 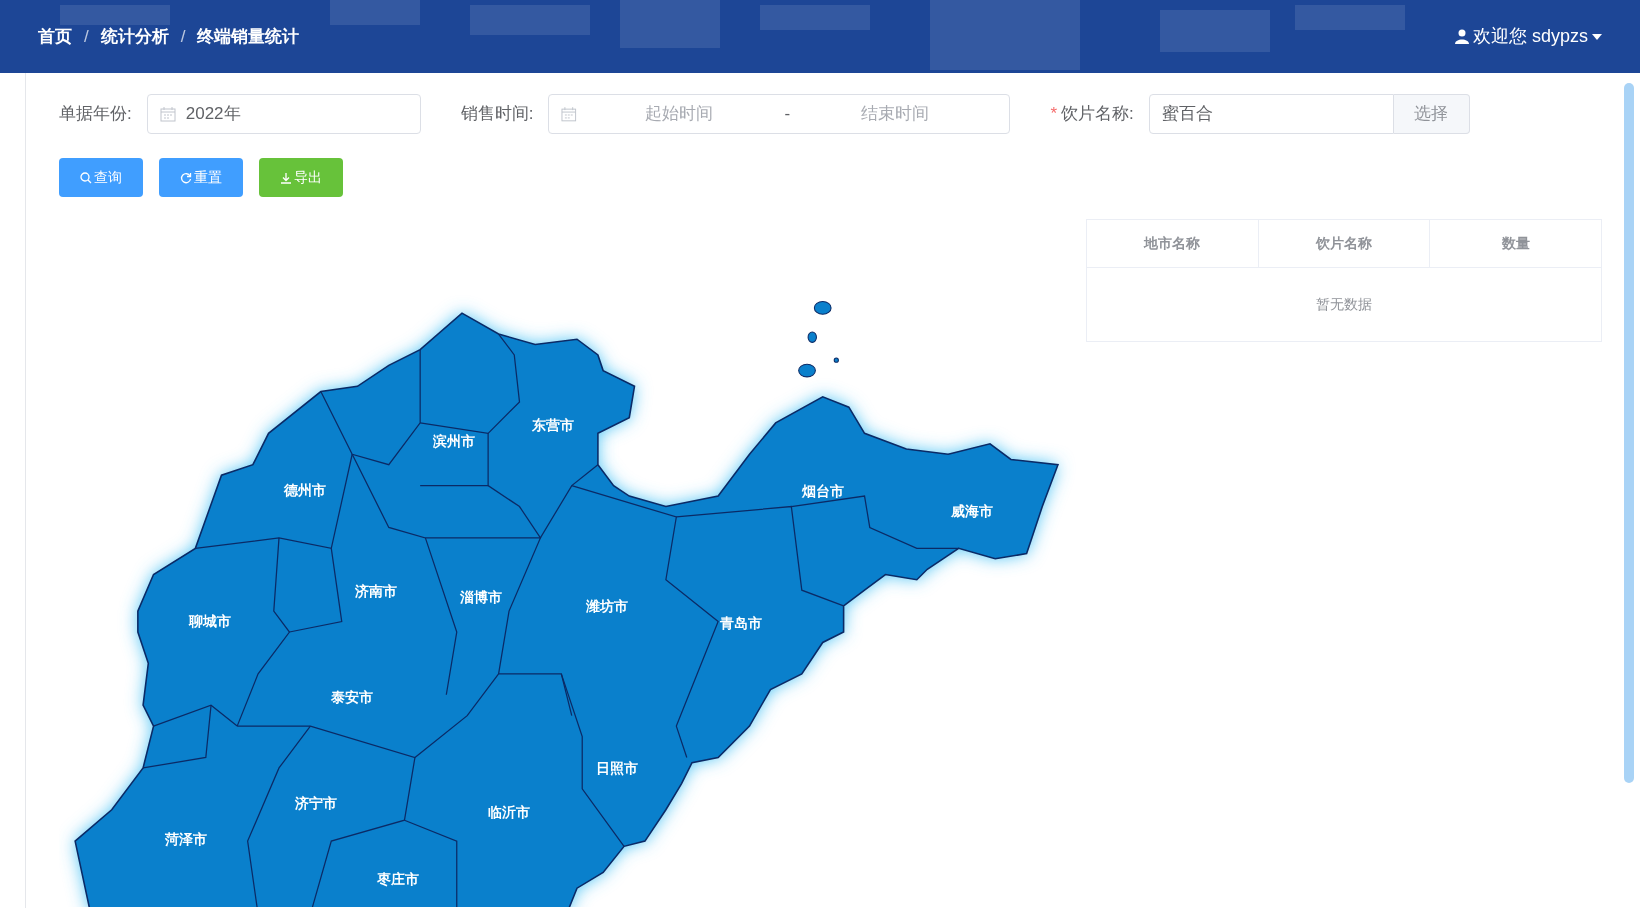 I want to click on column-header: 饮片名称, so click(x=1344, y=243).